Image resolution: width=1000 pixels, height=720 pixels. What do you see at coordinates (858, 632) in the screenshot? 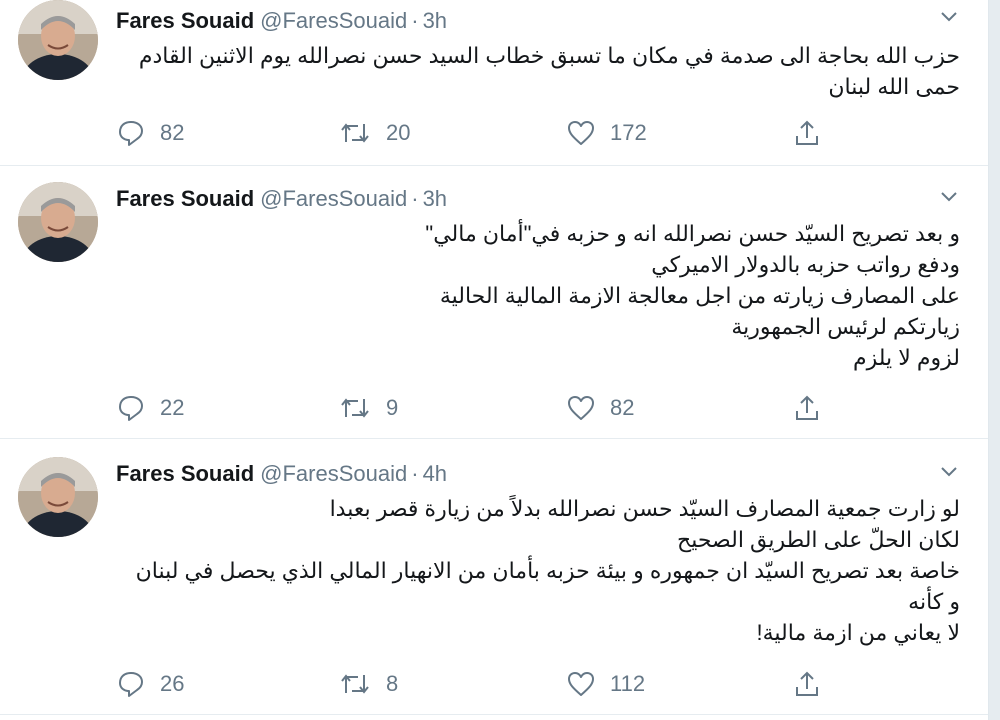
I see `tweet-line: لا يعاني من ازمة مالية!` at bounding box center [858, 632].